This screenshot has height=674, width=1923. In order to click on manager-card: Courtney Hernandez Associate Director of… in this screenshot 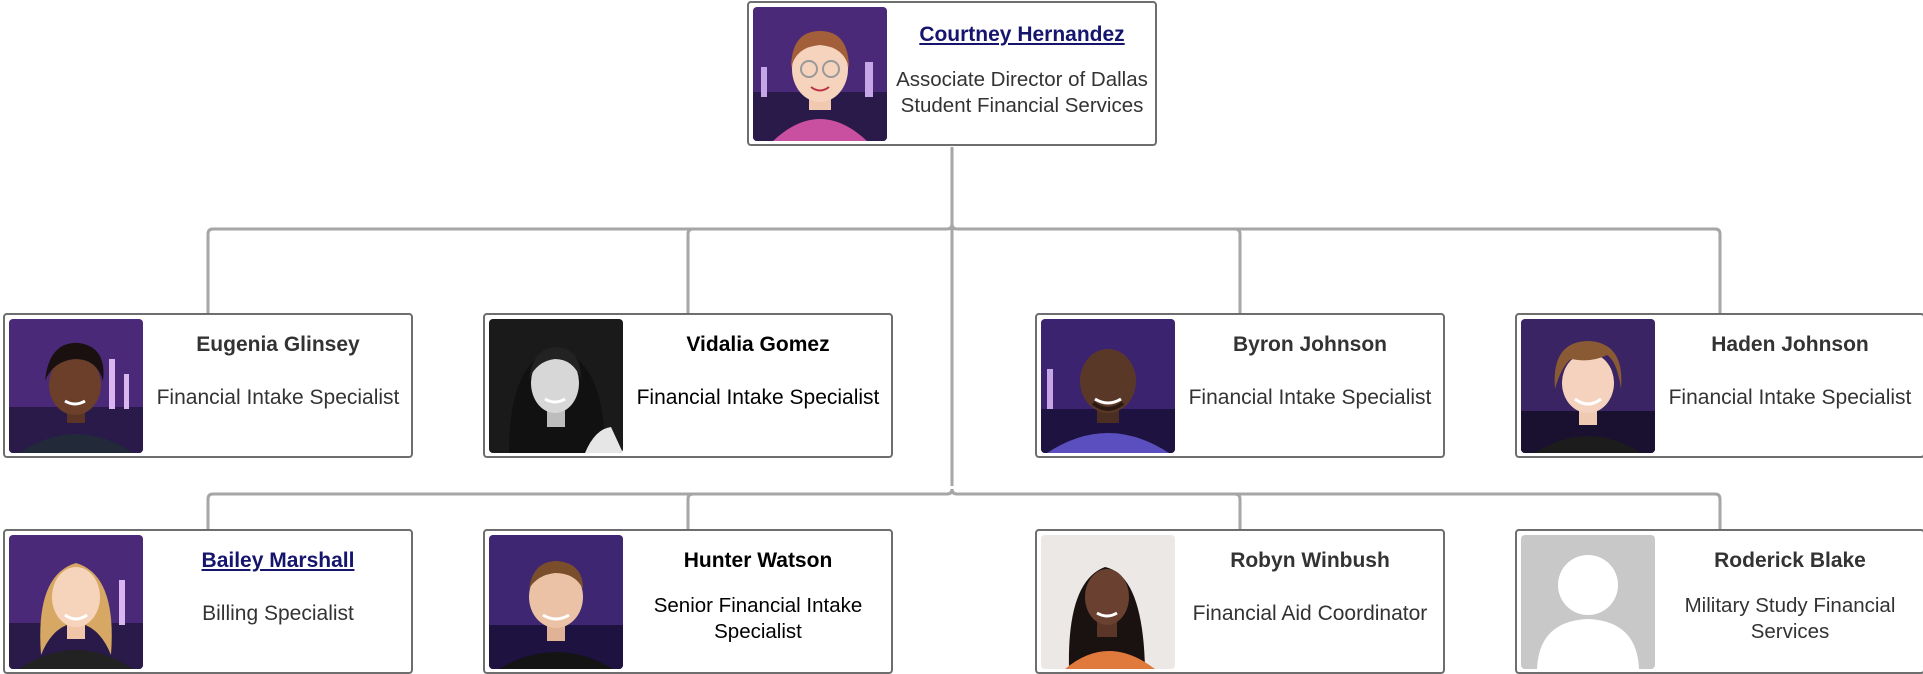, I will do `click(952, 73)`.